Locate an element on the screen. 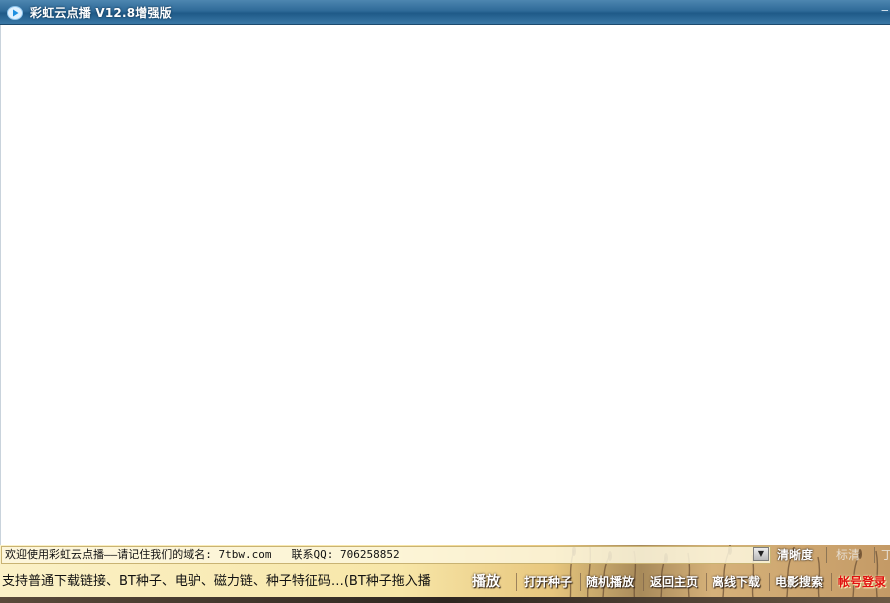  quality-hd-button: 清晰度 is located at coordinates (795, 555).